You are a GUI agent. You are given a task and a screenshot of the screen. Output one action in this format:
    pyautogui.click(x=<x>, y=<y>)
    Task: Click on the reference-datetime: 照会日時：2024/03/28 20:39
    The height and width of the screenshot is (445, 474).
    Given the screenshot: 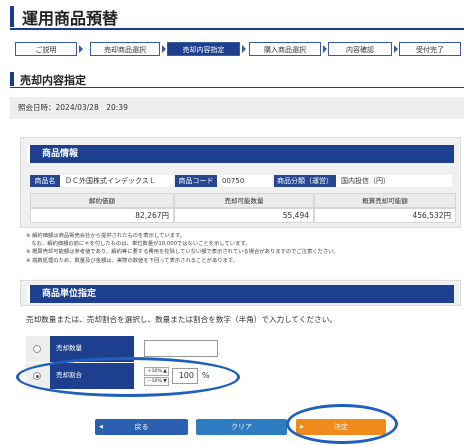 What is the action you would take?
    pyautogui.click(x=237, y=108)
    